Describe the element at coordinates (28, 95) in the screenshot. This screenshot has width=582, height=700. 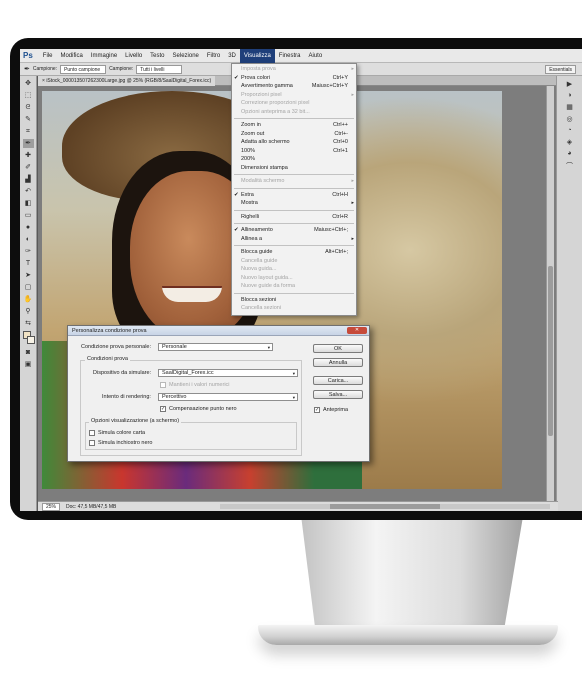
I see `marquee-icon: ⬚` at that location.